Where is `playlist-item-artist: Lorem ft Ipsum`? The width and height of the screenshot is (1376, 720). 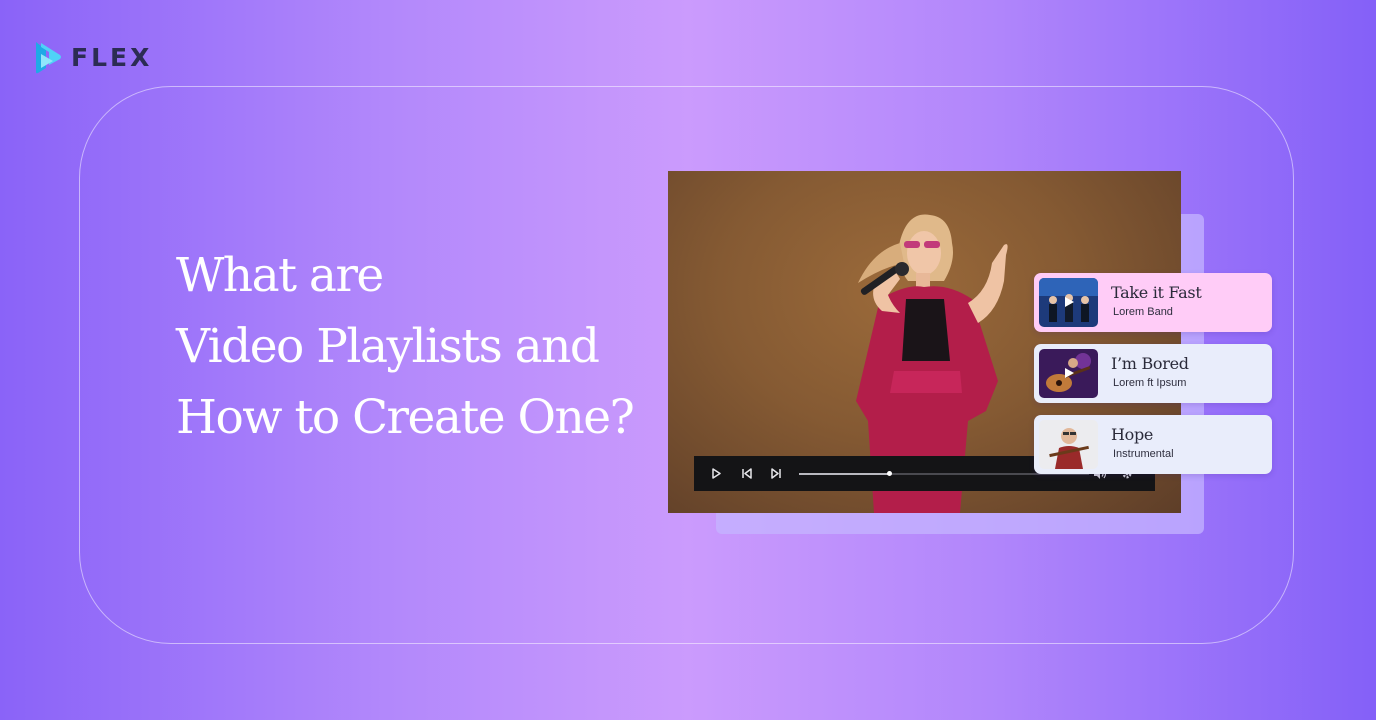
playlist-item-artist: Lorem ft Ipsum is located at coordinates (1150, 383).